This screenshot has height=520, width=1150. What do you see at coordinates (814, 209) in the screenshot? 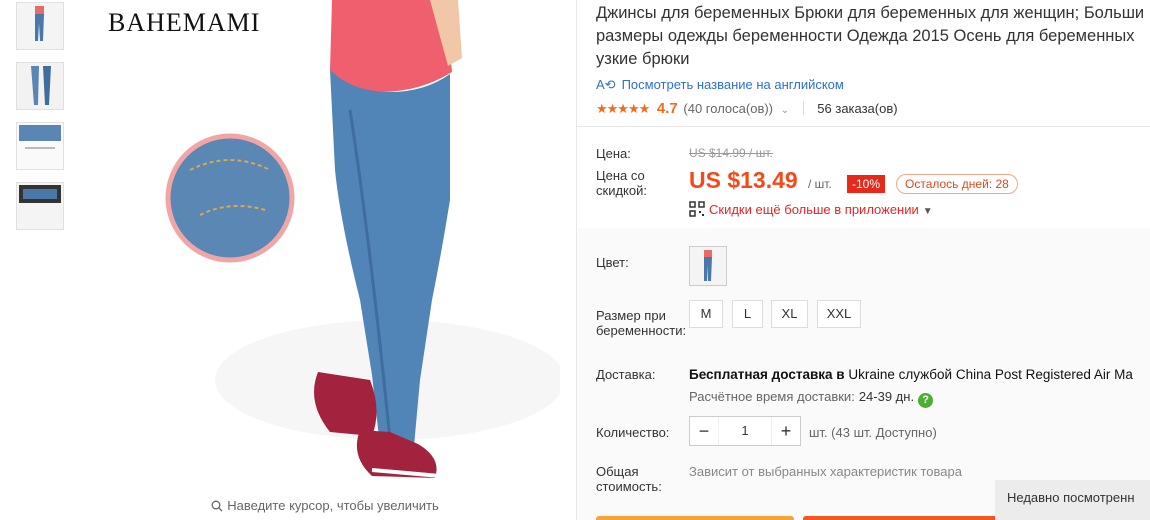
I see `app-discount-text: Скидки ещё больше в приложении` at bounding box center [814, 209].